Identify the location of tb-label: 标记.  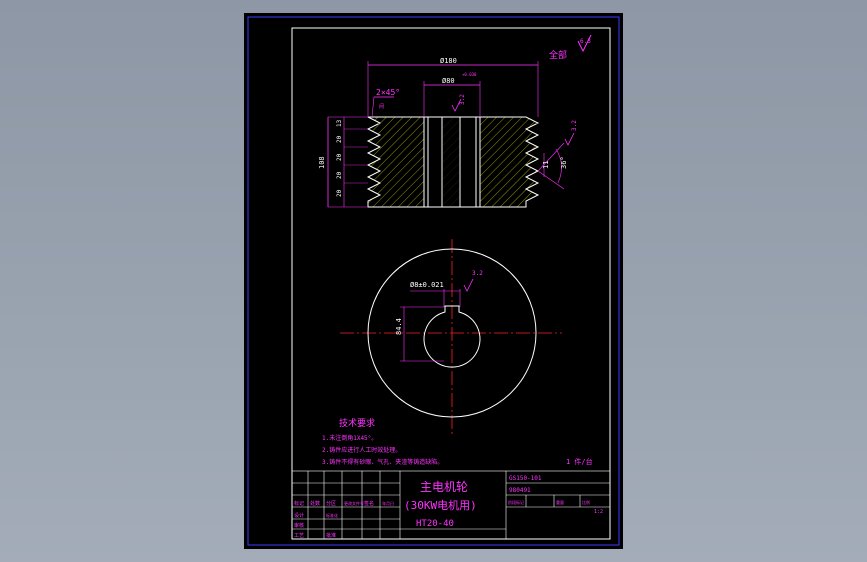
(299, 503).